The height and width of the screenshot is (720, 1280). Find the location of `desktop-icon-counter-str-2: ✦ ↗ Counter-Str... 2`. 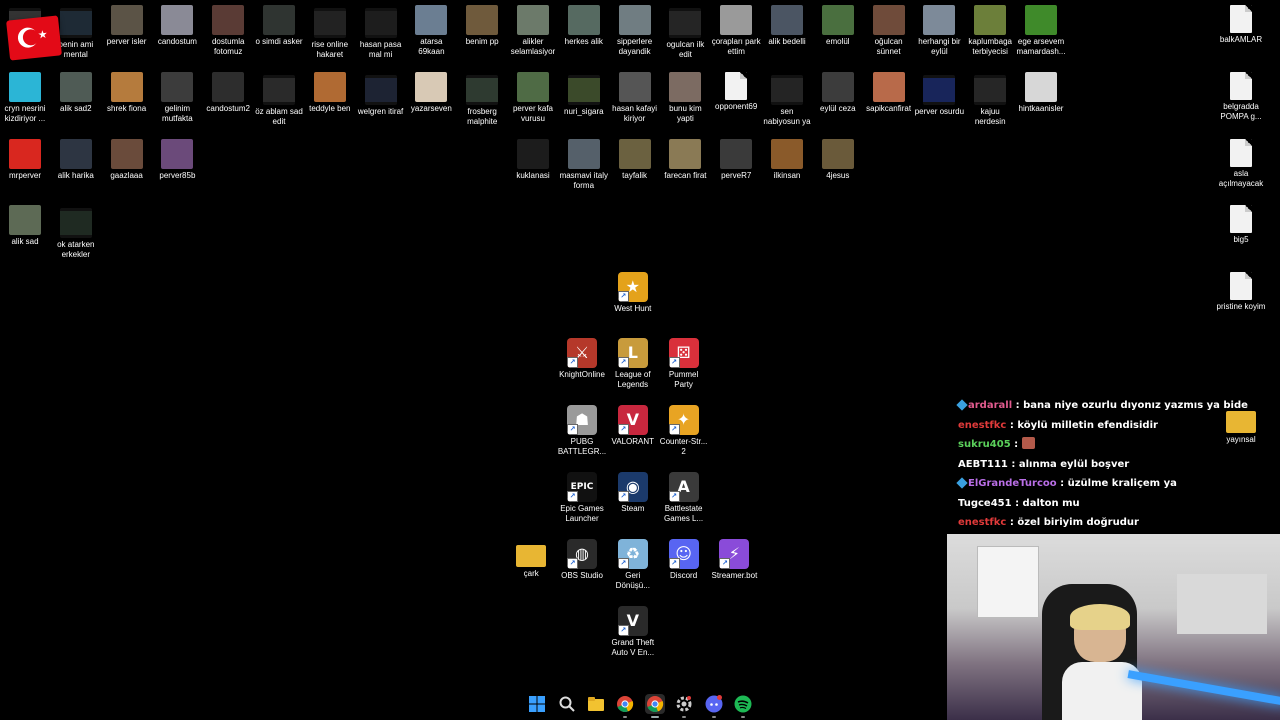

desktop-icon-counter-str-2: ✦ ↗ Counter-Str... 2 is located at coordinates (684, 431).